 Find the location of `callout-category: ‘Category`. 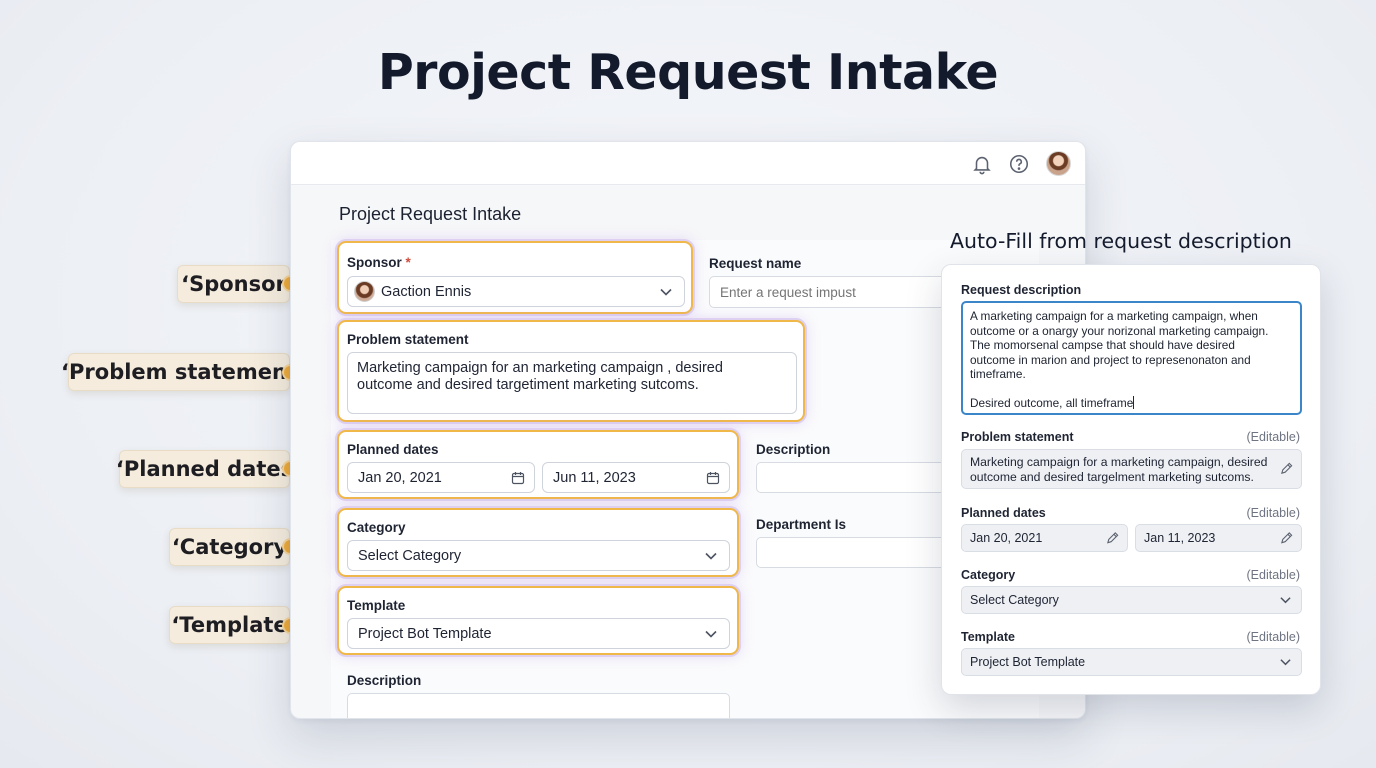

callout-category: ‘Category is located at coordinates (229, 547).